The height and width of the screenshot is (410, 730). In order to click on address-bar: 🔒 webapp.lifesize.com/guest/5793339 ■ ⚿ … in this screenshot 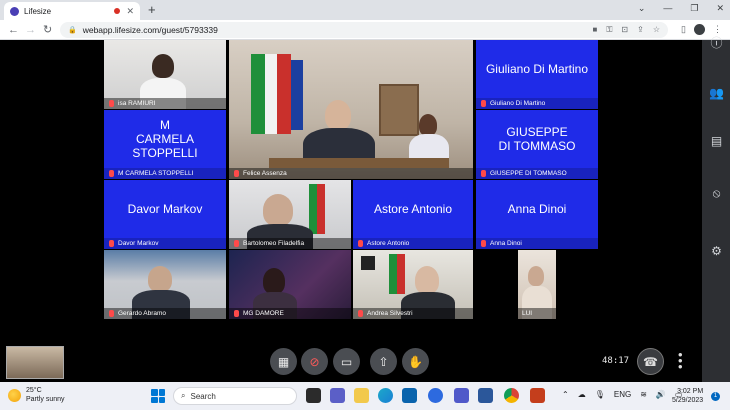, I will do `click(364, 30)`.